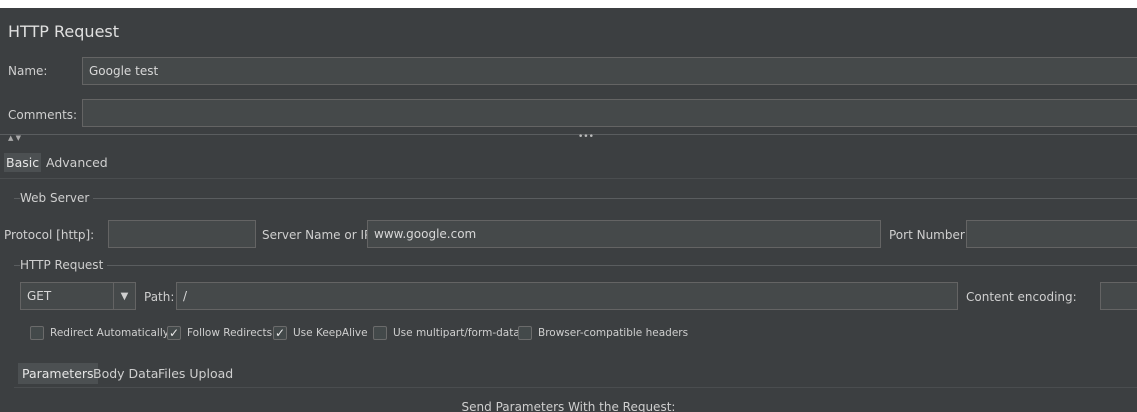 The width and height of the screenshot is (1137, 412). What do you see at coordinates (109, 333) in the screenshot?
I see `redirect-automatically-label: Redirect Automatically` at bounding box center [109, 333].